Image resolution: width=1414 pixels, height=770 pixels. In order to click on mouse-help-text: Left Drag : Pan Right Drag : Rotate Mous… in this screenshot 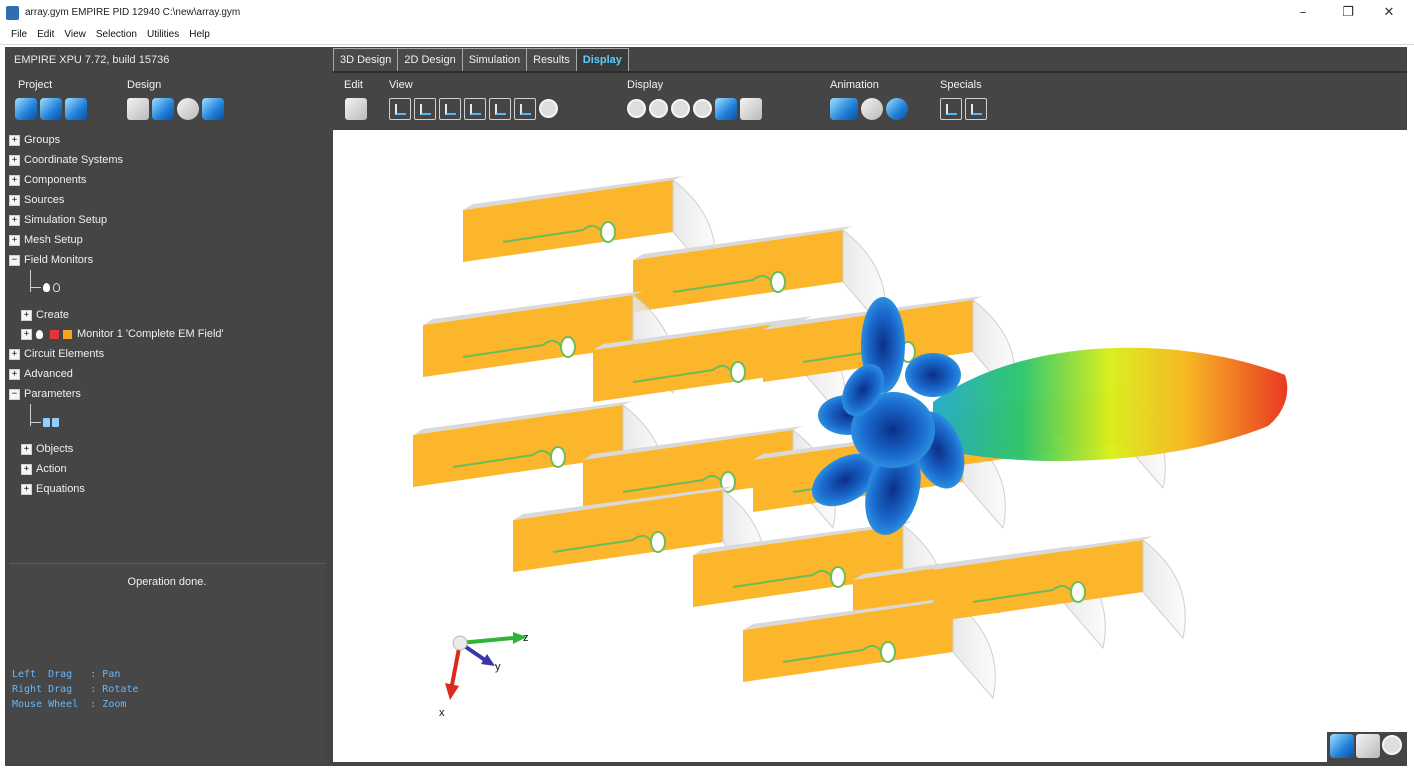, I will do `click(75, 689)`.